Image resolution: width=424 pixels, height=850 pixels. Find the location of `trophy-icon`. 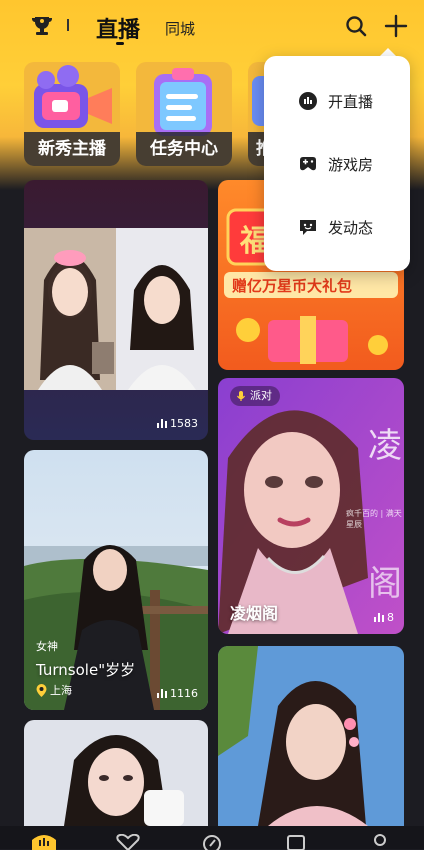

trophy-icon is located at coordinates (42, 26).